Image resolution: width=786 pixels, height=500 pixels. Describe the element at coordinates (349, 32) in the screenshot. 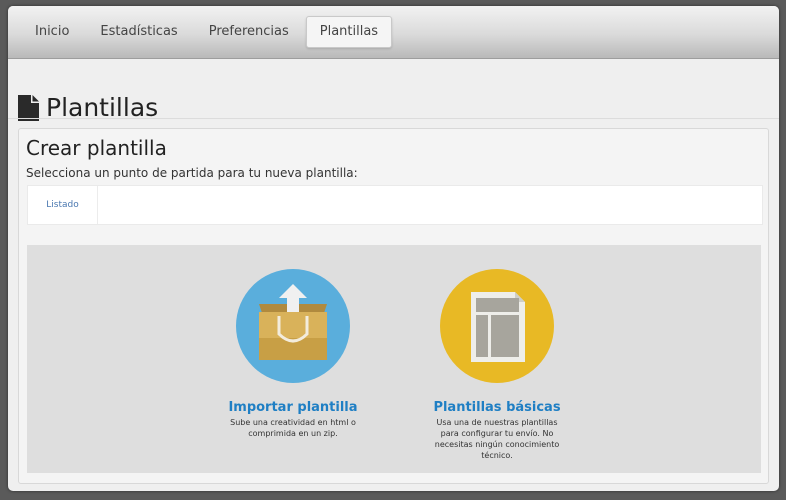

I see `tab-plantillas: Plantillas` at that location.